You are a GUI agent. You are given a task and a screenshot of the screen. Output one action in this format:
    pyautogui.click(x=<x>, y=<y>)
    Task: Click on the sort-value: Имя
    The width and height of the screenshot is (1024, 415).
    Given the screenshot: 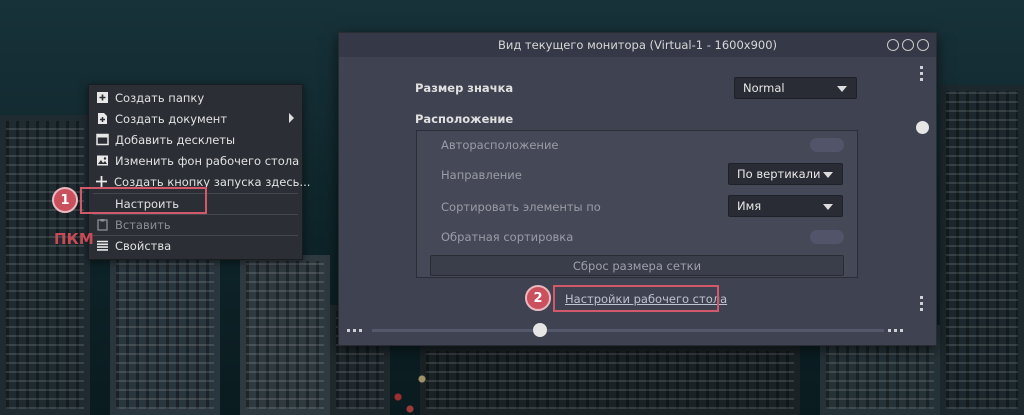 What is the action you would take?
    pyautogui.click(x=749, y=206)
    